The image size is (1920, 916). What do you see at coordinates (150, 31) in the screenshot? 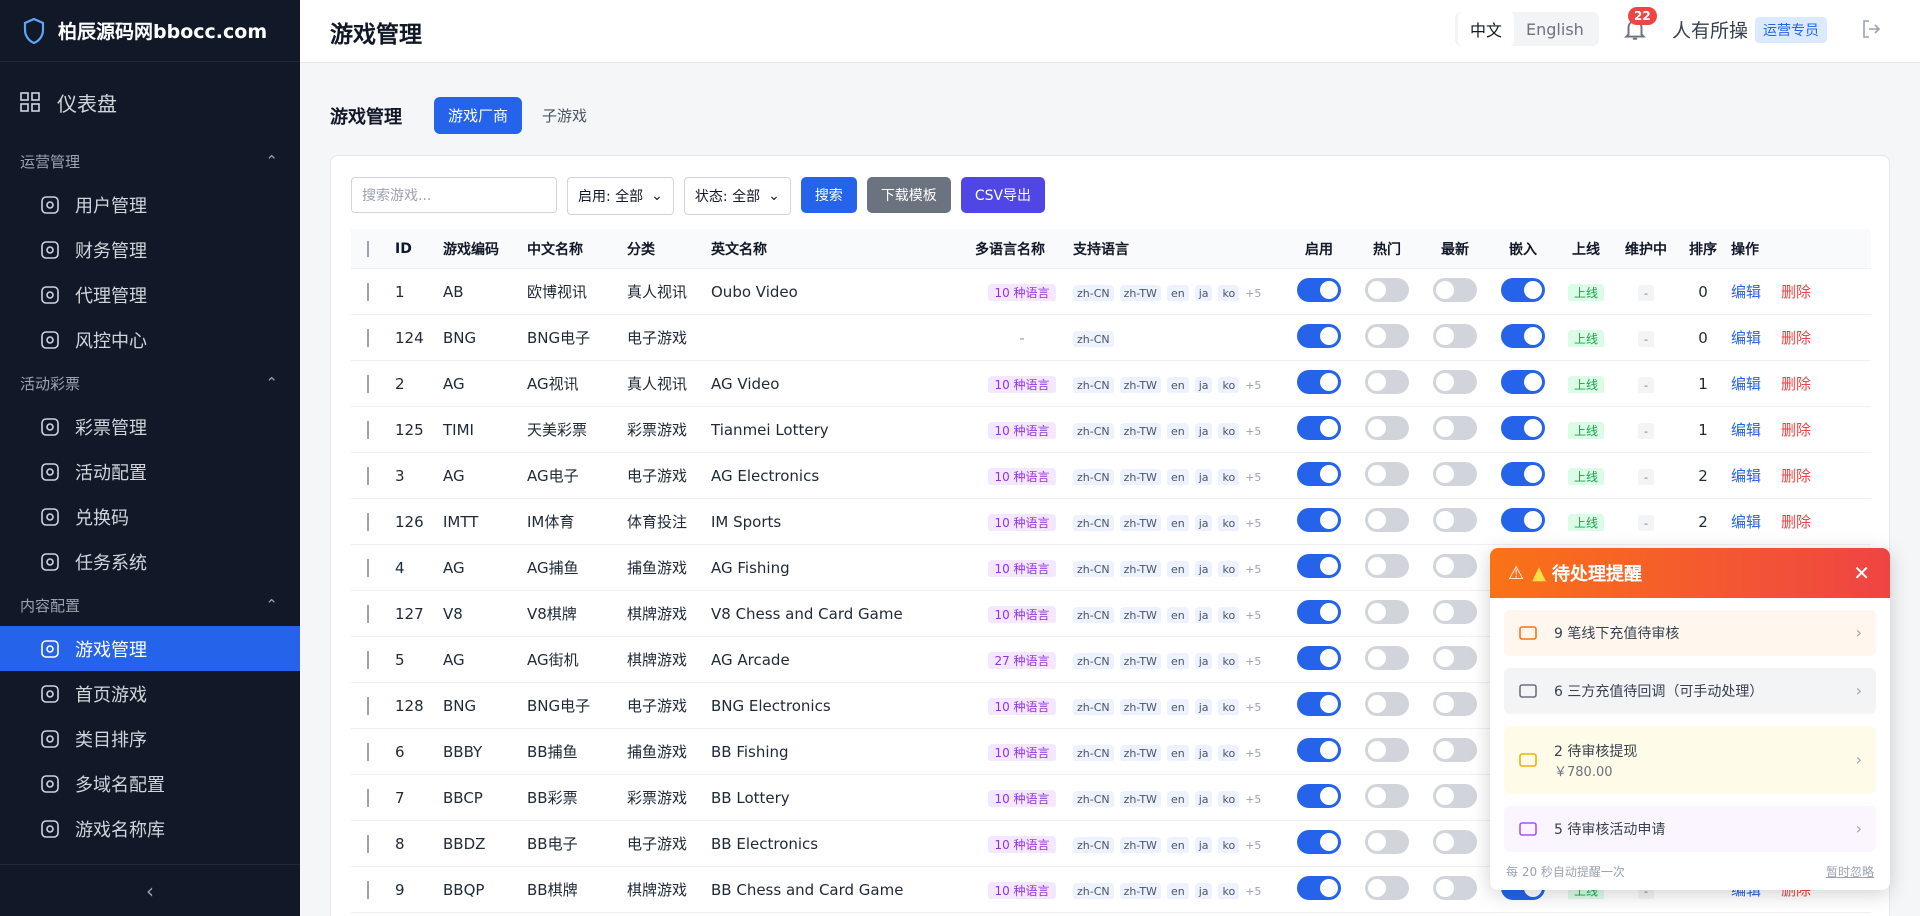
I see `brand: 柏辰源码网bbocc.com` at bounding box center [150, 31].